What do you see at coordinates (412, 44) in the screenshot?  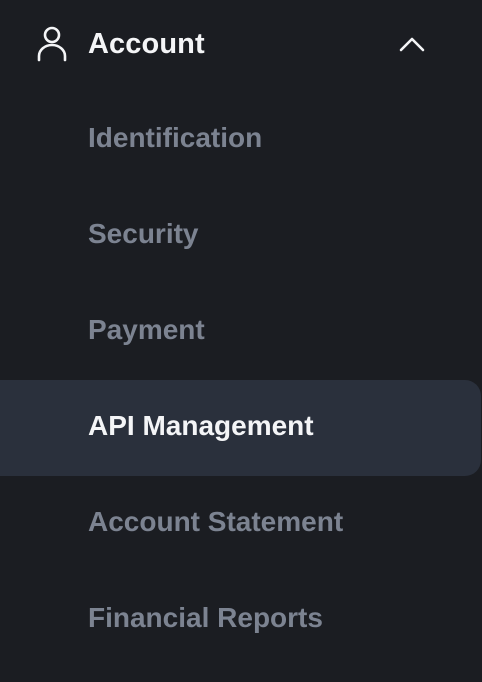 I see `chevron-up-icon` at bounding box center [412, 44].